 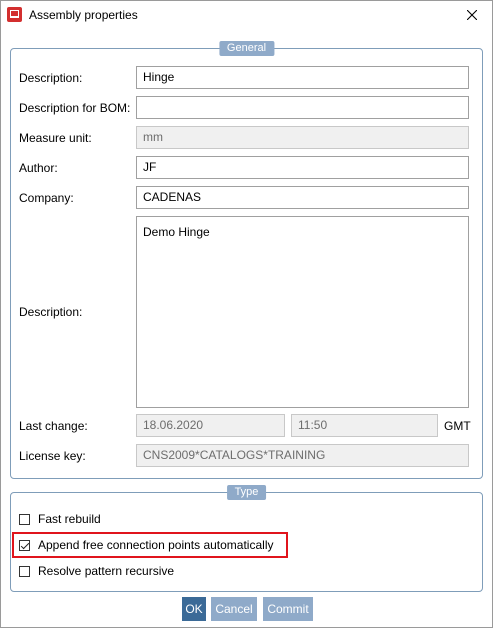 I want to click on author-input: JF, so click(x=302, y=167).